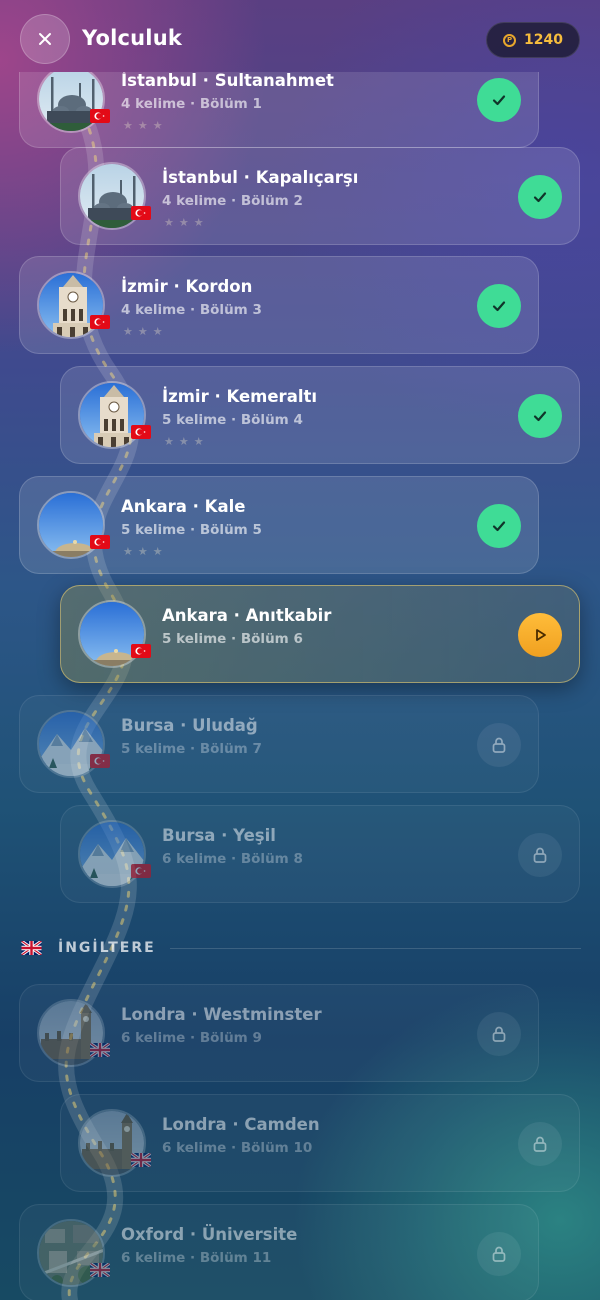  What do you see at coordinates (279, 1033) in the screenshot?
I see `level-card: Londra · Westminster 6 kelime · Bölüm 9` at bounding box center [279, 1033].